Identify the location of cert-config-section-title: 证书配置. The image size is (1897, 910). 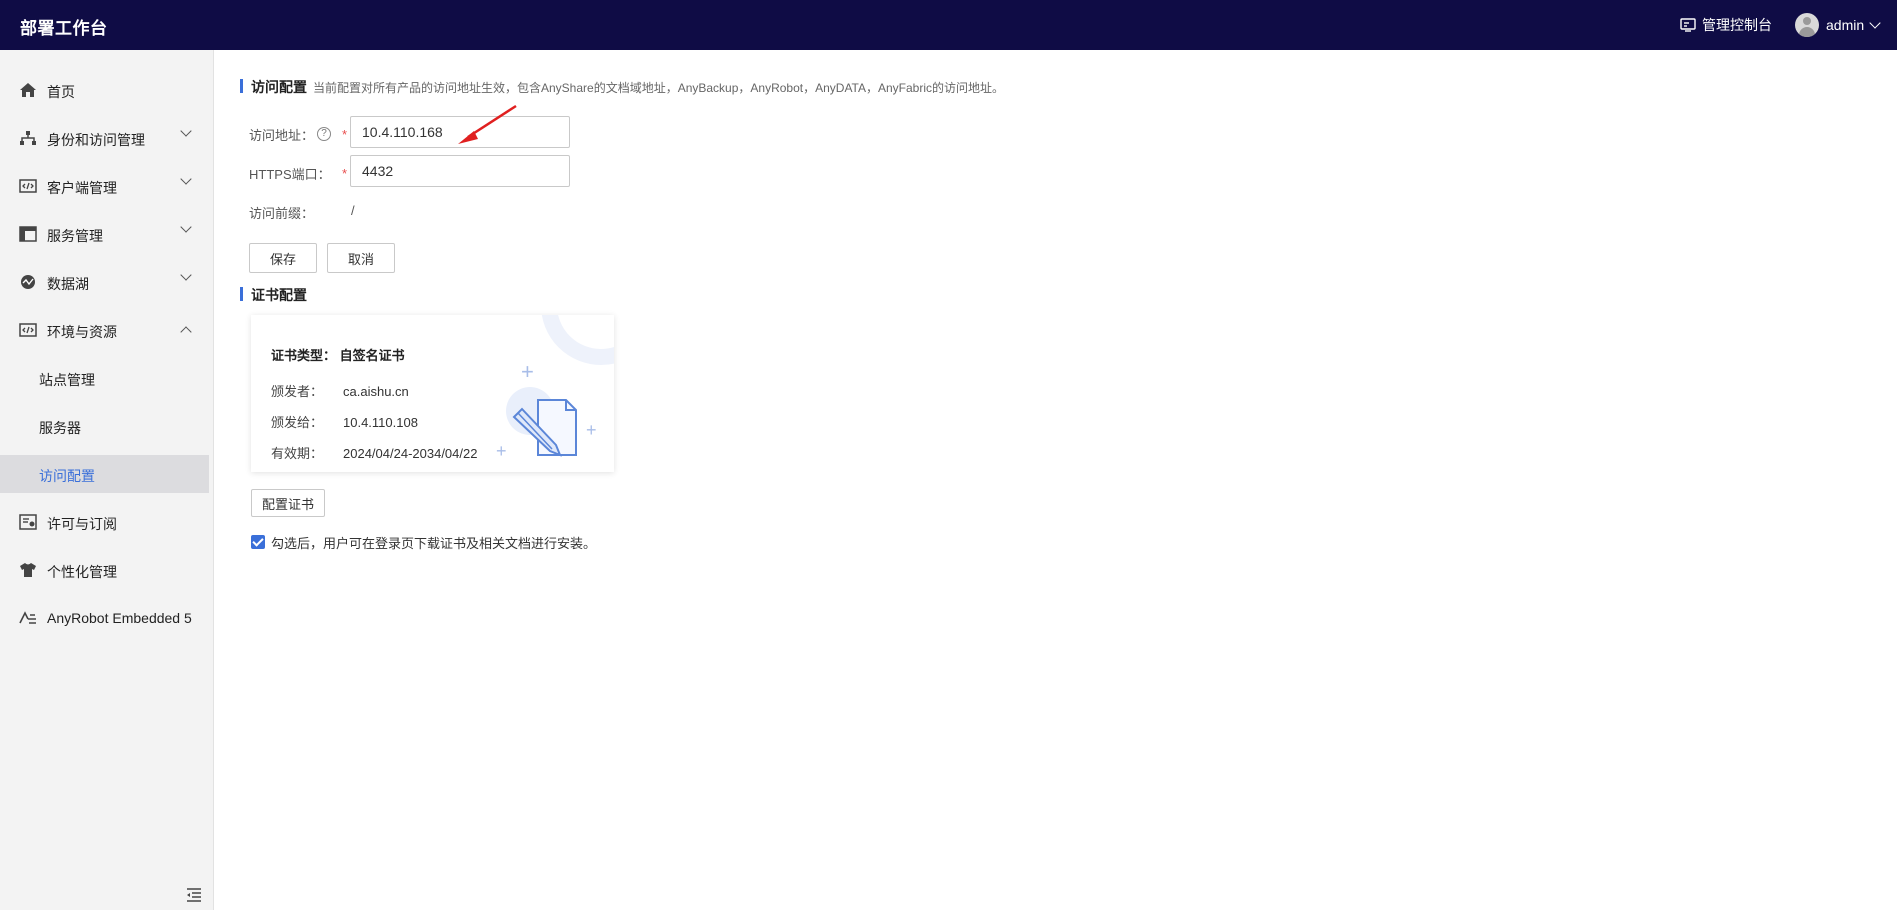
(273, 295).